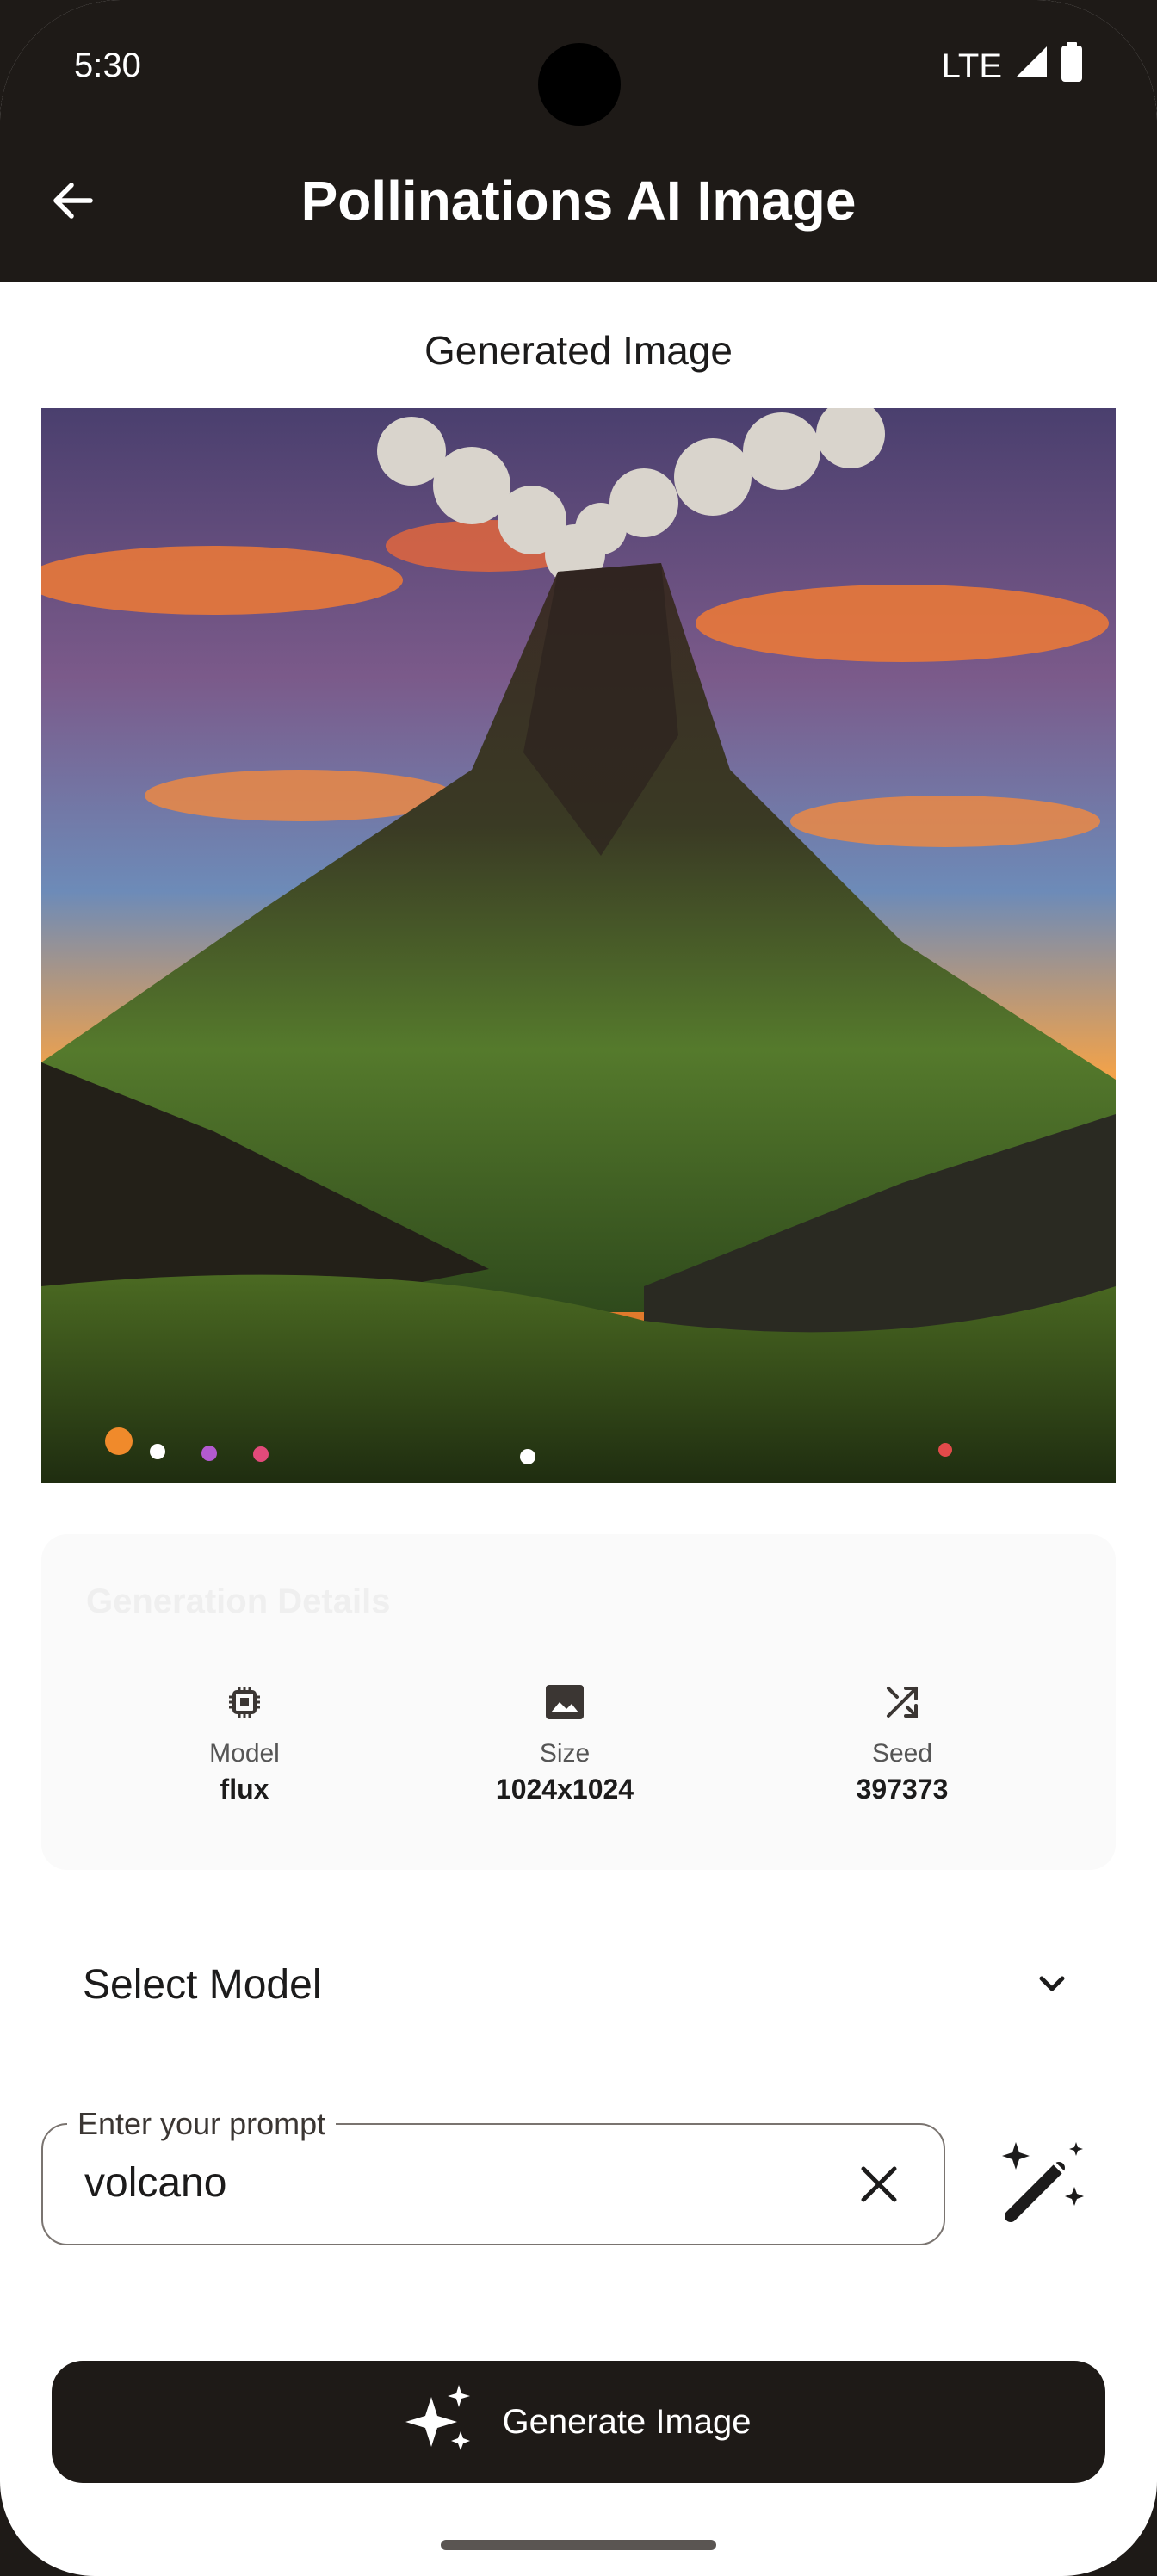  I want to click on detail-seed-label: Seed, so click(902, 1754).